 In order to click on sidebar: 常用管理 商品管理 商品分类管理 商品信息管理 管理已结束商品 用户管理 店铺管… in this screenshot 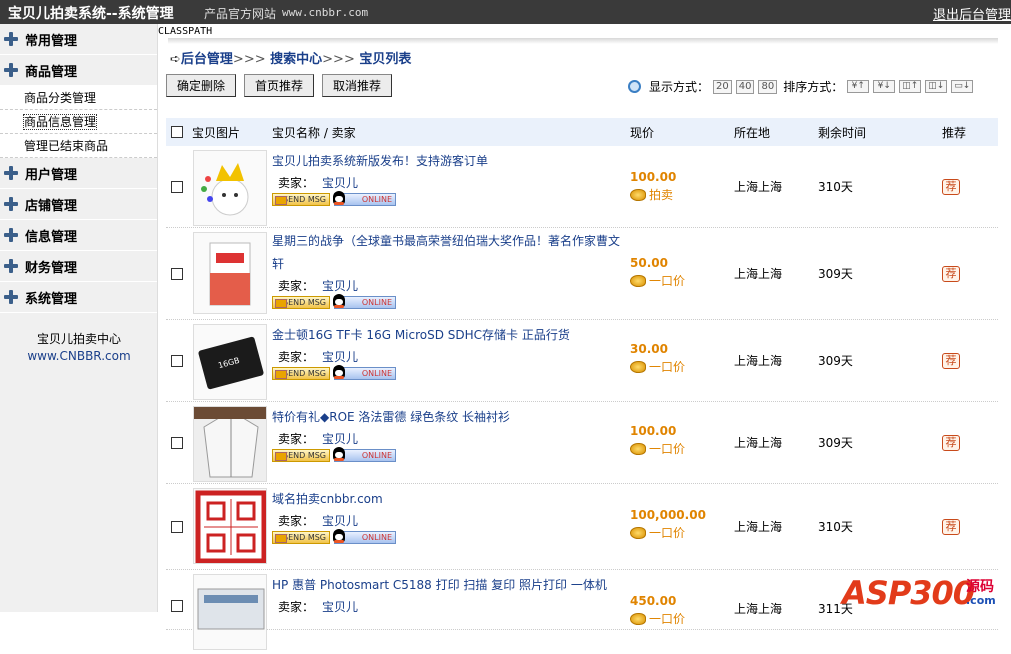, I will do `click(79, 318)`.